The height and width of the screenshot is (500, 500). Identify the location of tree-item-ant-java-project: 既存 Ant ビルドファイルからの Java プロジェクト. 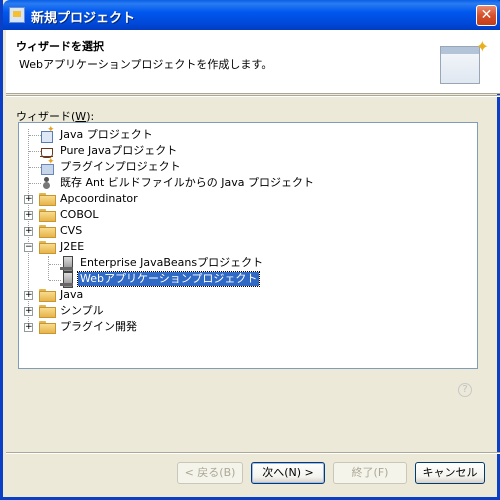
(177, 183).